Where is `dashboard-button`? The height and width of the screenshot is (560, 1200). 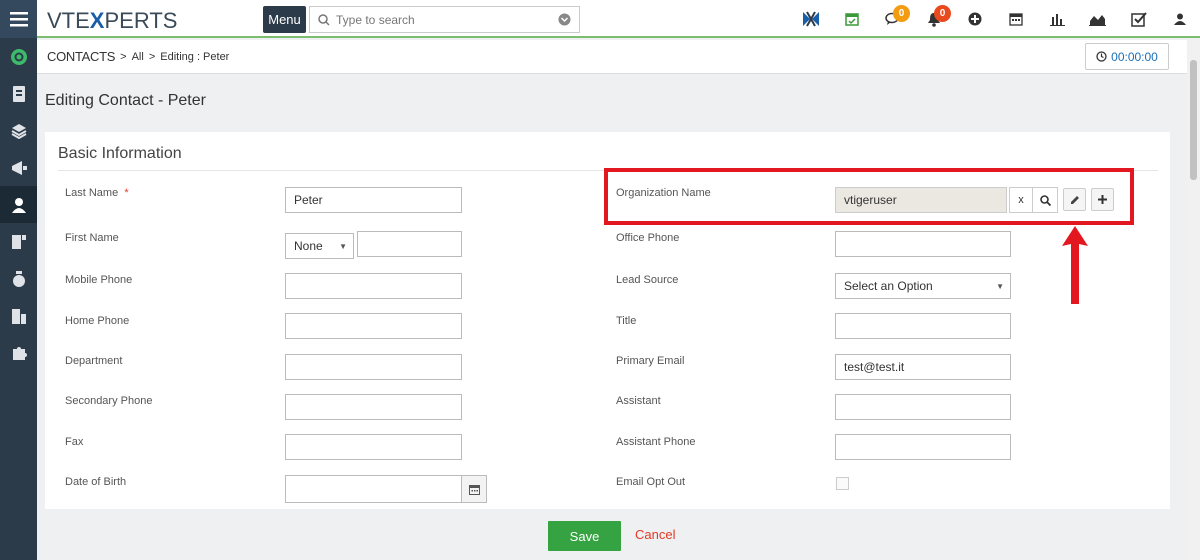 dashboard-button is located at coordinates (1097, 19).